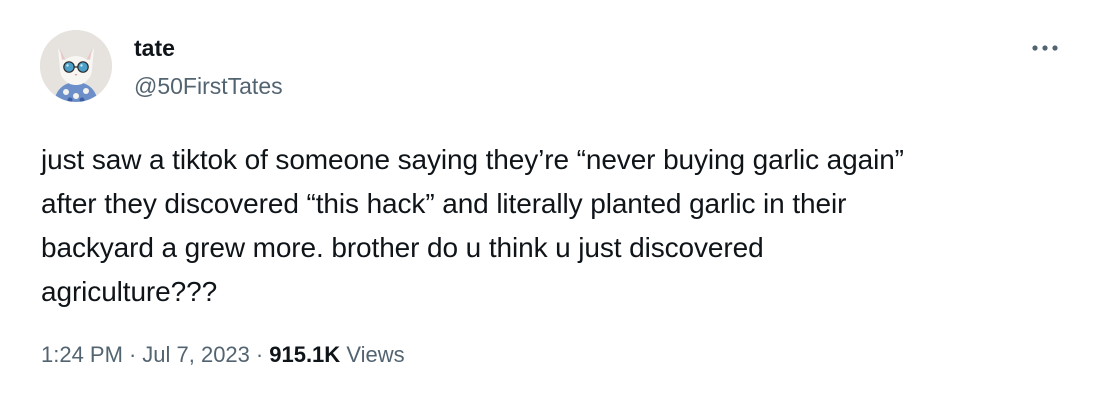 The image size is (1100, 402). What do you see at coordinates (129, 291) in the screenshot?
I see `tweet-text-line: agriculture???` at bounding box center [129, 291].